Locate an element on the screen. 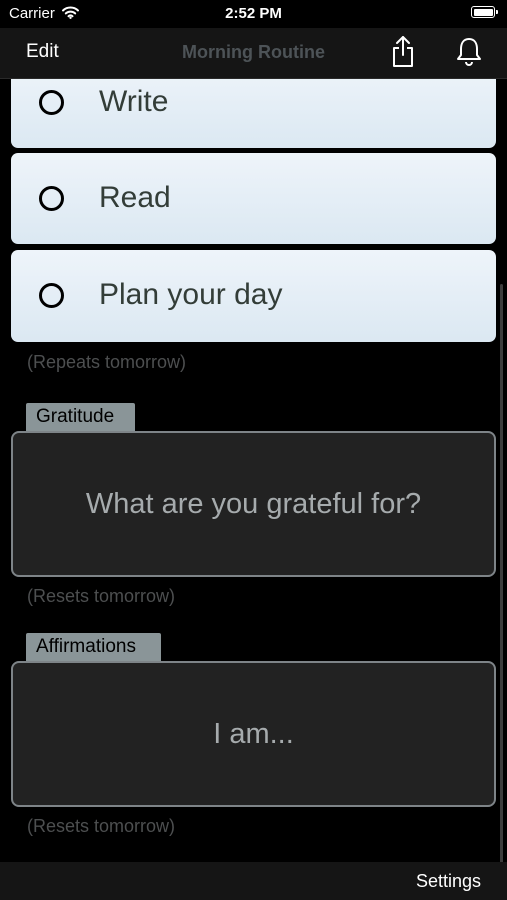 This screenshot has height=900, width=507. page-title: Morning Routine is located at coordinates (253, 52).